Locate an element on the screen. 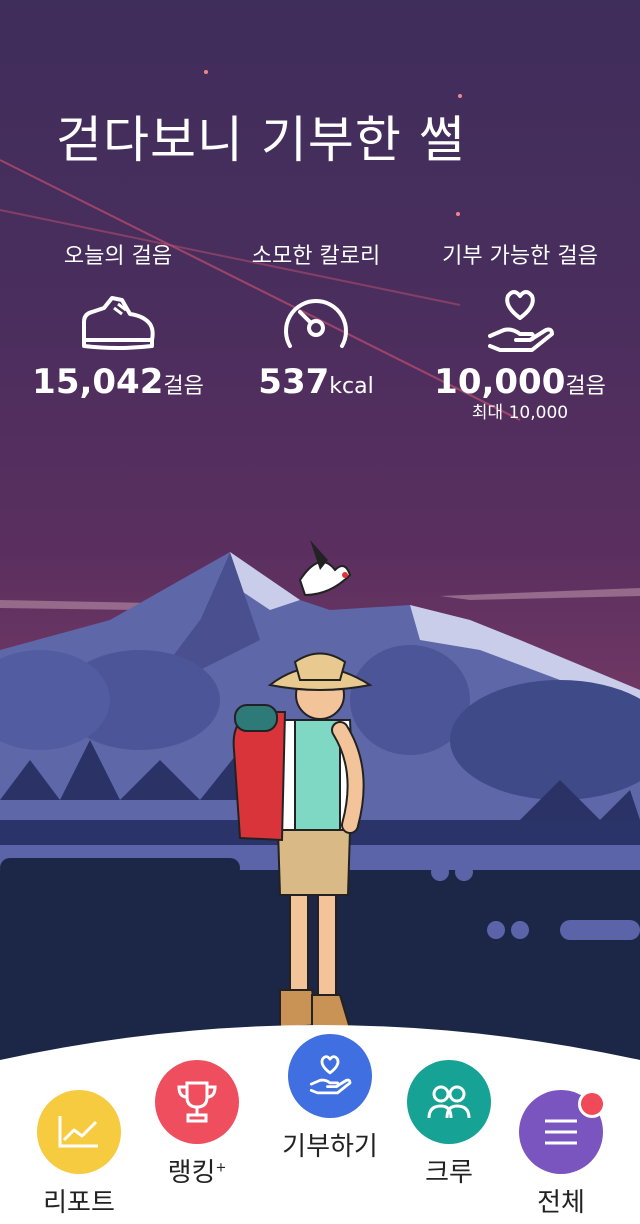 This screenshot has width=640, height=1224. notification-badge is located at coordinates (592, 1104).